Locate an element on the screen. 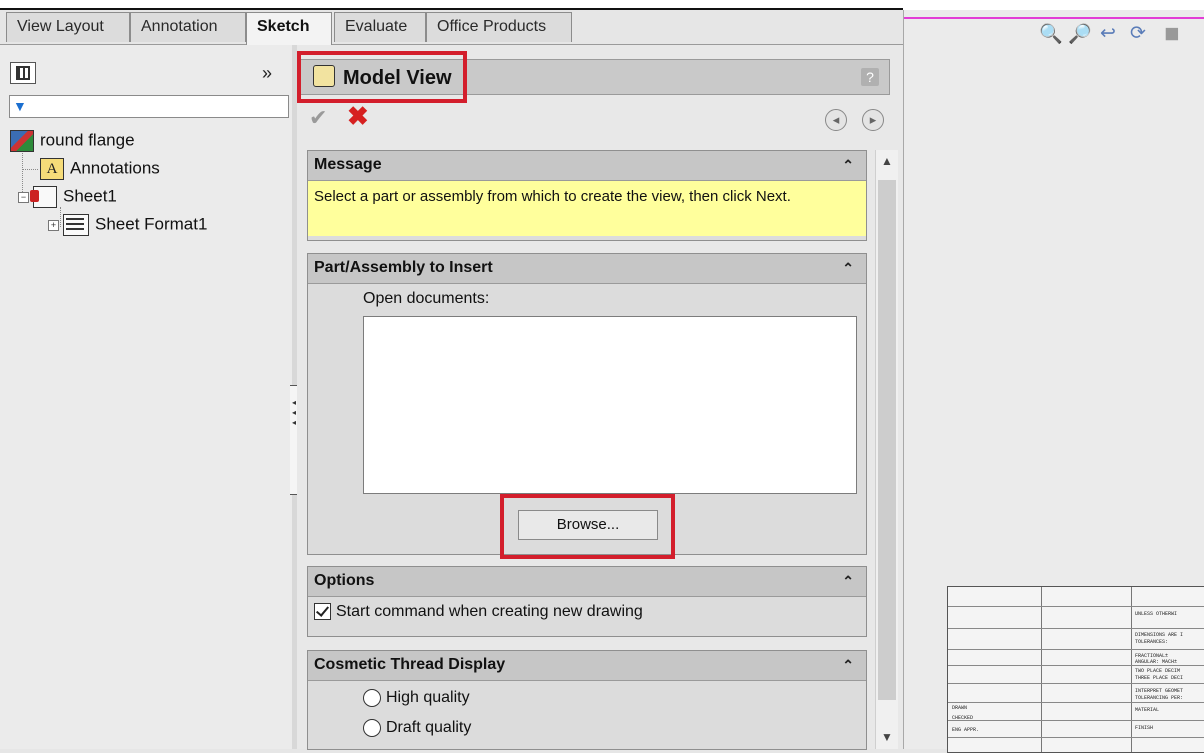 Image resolution: width=1204 pixels, height=753 pixels. tree-root-label: round flange is located at coordinates (87, 140).